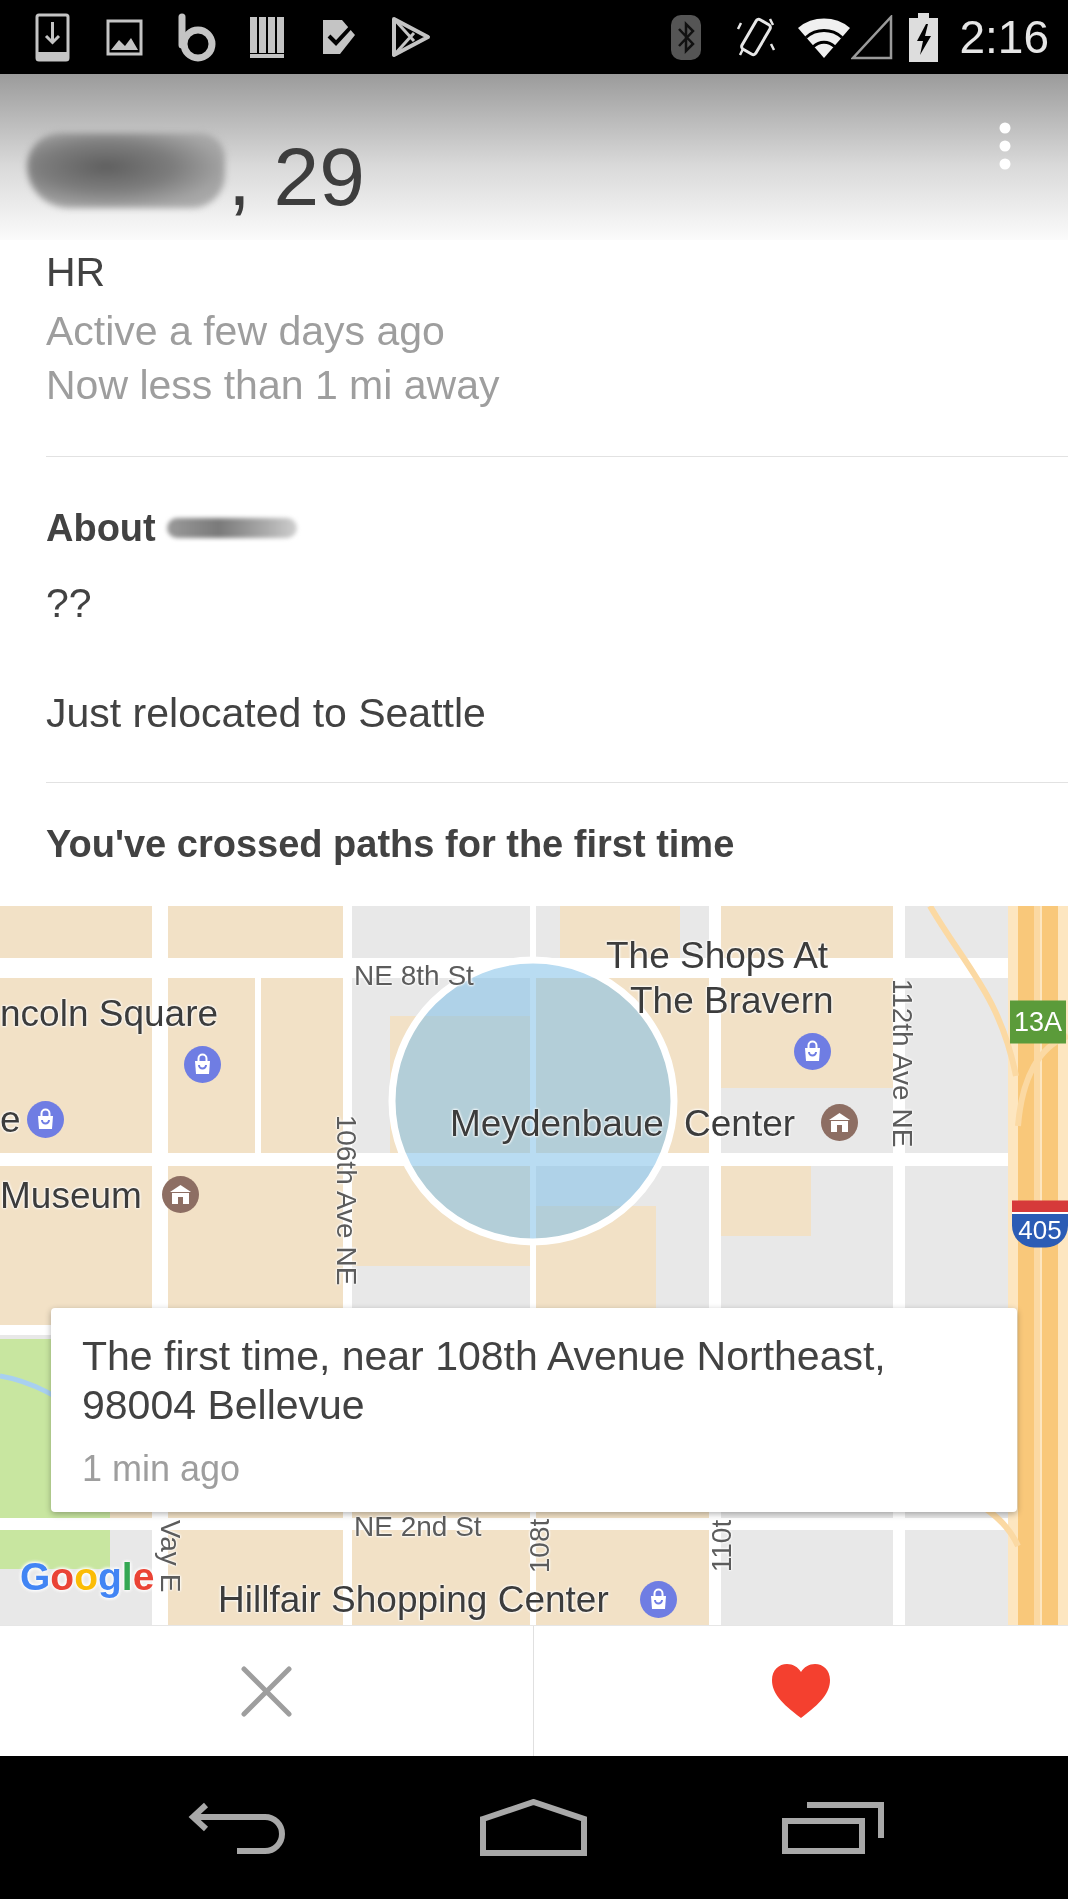  What do you see at coordinates (1038, 1022) in the screenshot?
I see `exit-number-sign: 13A` at bounding box center [1038, 1022].